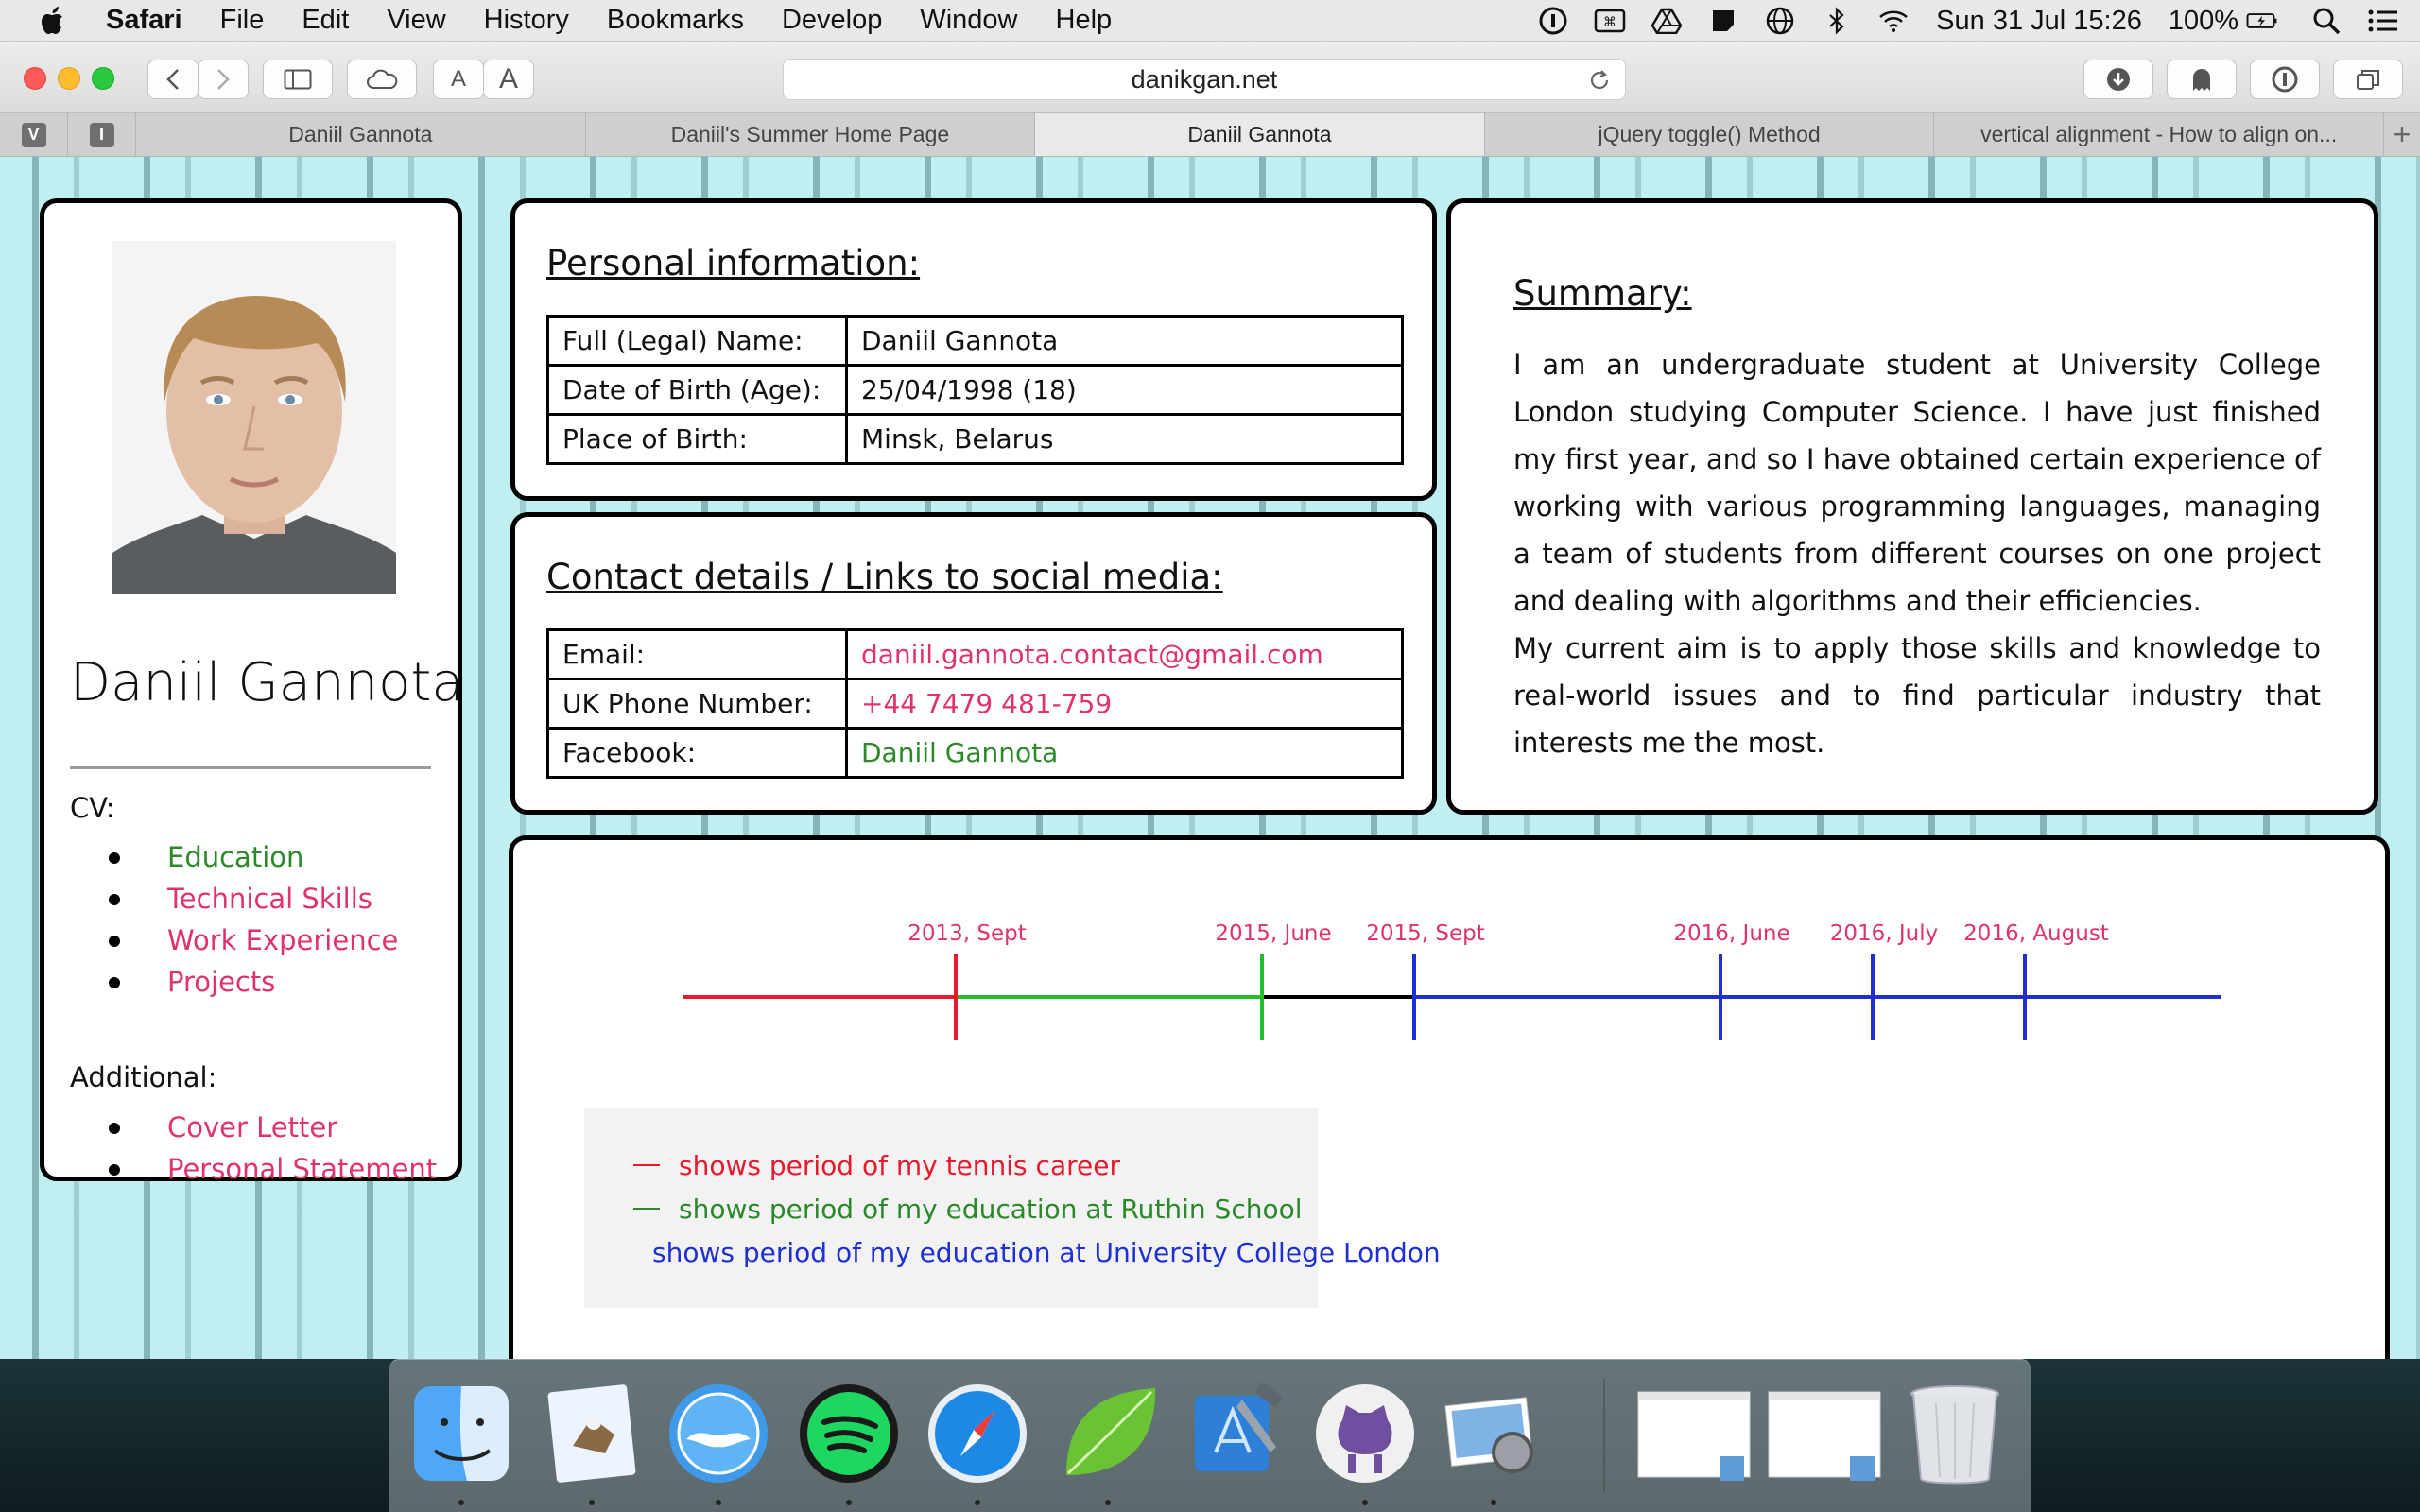 The image size is (2420, 1512). What do you see at coordinates (2368, 79) in the screenshot?
I see `show-all-tabs-button` at bounding box center [2368, 79].